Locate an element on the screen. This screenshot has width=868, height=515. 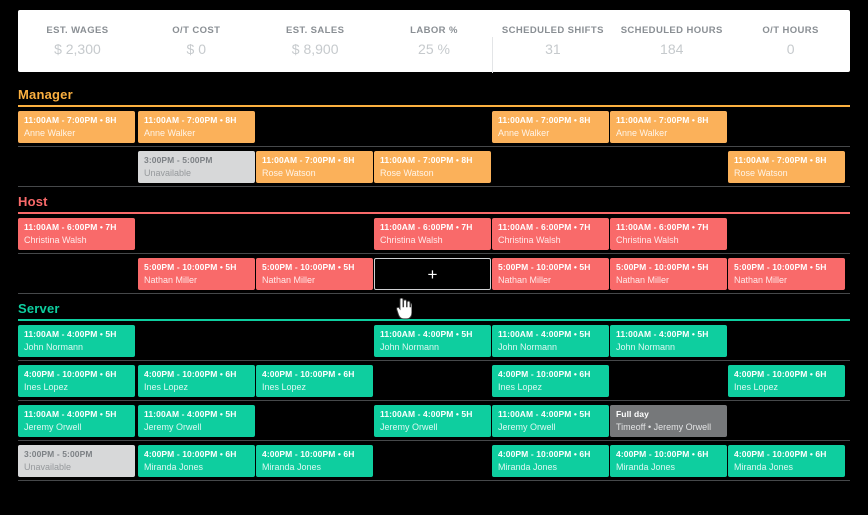
shift-time: 11:00AM - 6:00PM • 7H is located at coordinates (544, 227).